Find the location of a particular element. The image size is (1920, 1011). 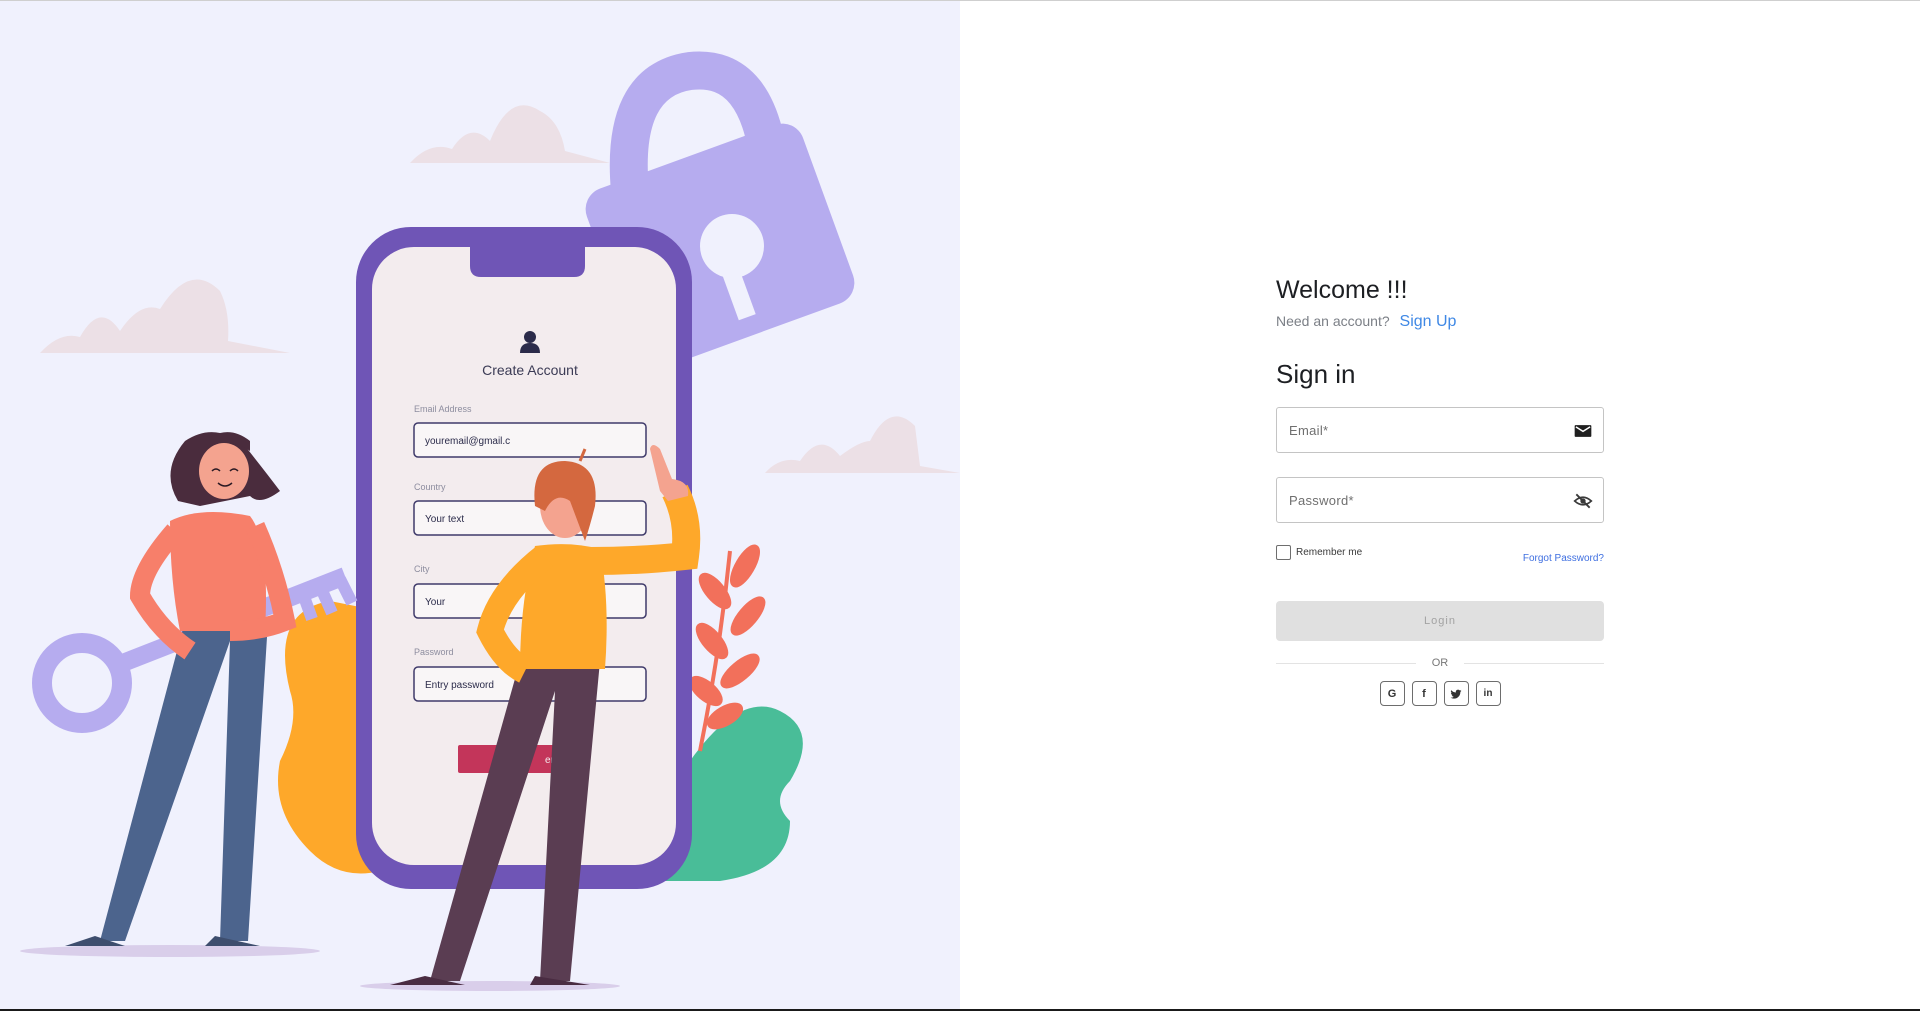

google-login-button: G is located at coordinates (1392, 693).